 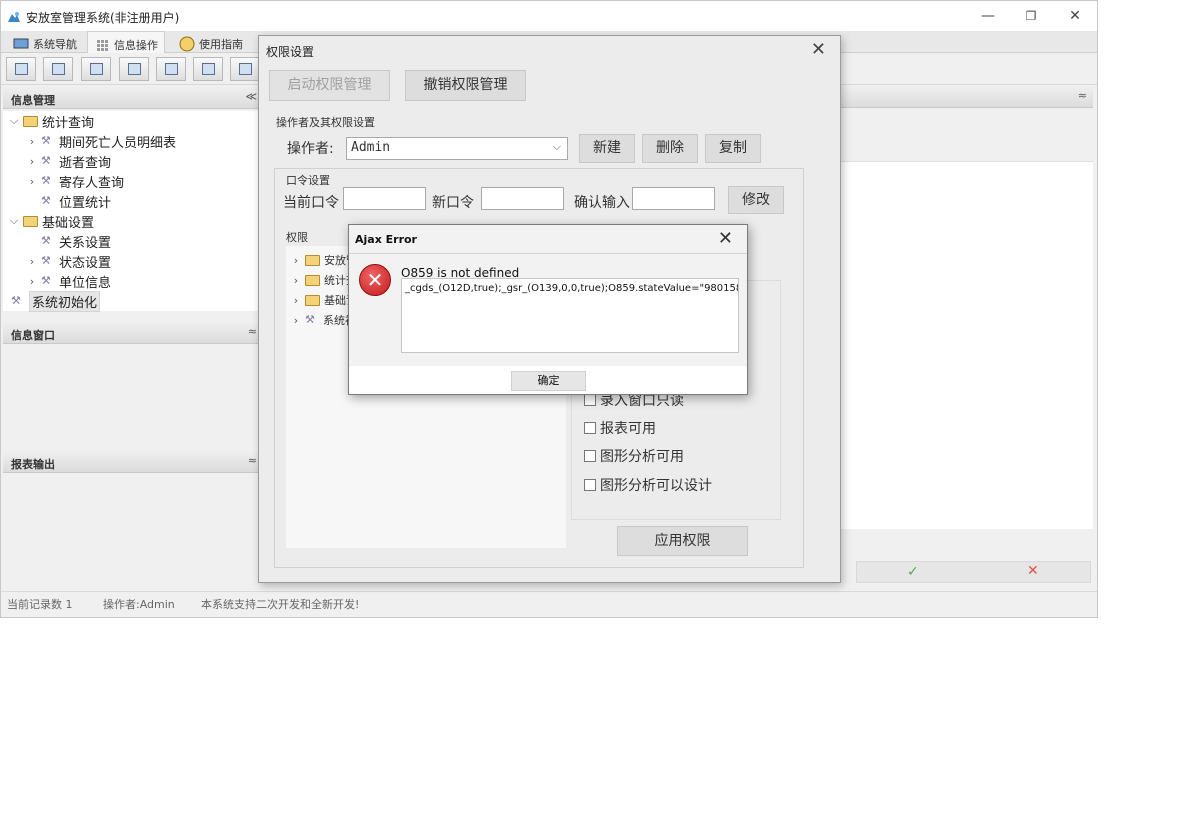 I want to click on document-tool-button, so click(x=96, y=69).